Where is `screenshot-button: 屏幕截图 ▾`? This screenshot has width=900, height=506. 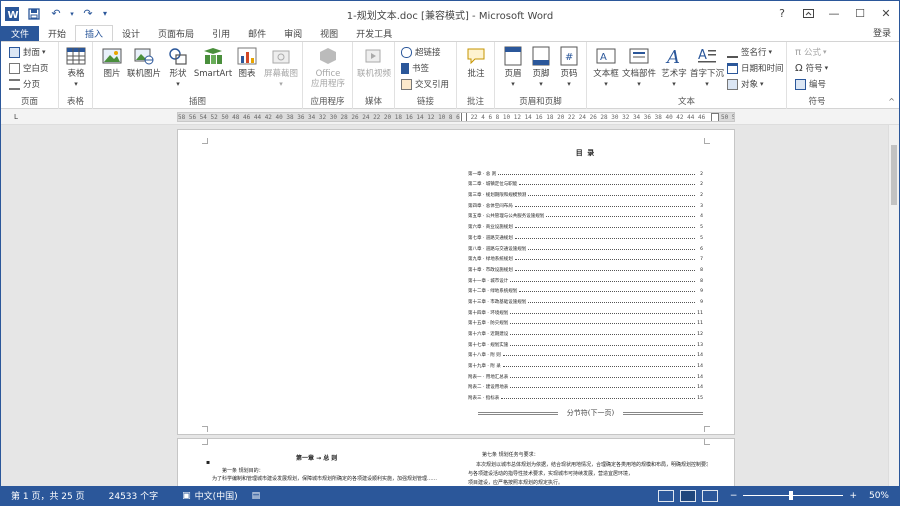 screenshot-button: 屏幕截图 ▾ is located at coordinates (281, 67).